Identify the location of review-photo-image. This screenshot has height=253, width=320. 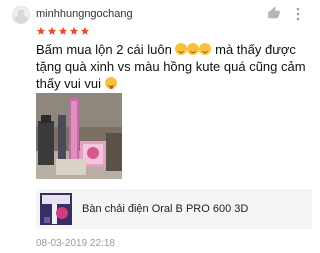
(79, 136).